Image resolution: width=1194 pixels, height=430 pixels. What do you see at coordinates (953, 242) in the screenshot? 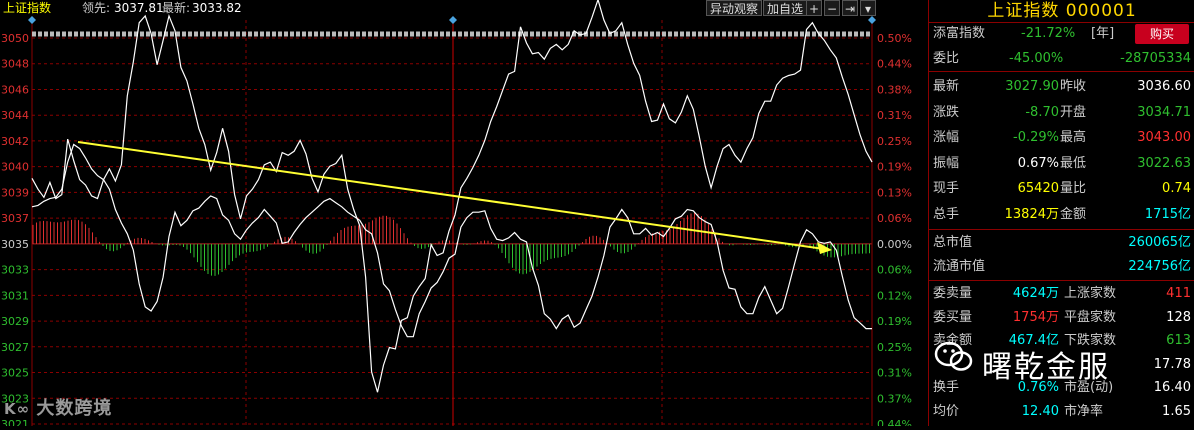
I see `stat-label: 总市值` at bounding box center [953, 242].